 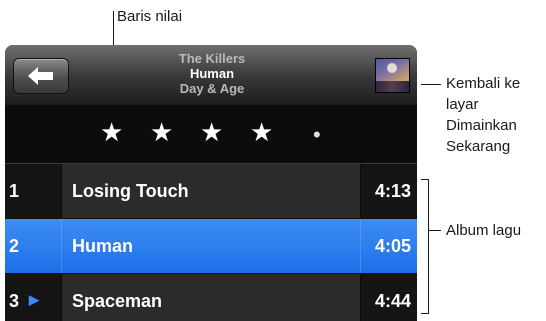 What do you see at coordinates (211, 191) in the screenshot?
I see `track-row: 1 Losing Touch 4:13` at bounding box center [211, 191].